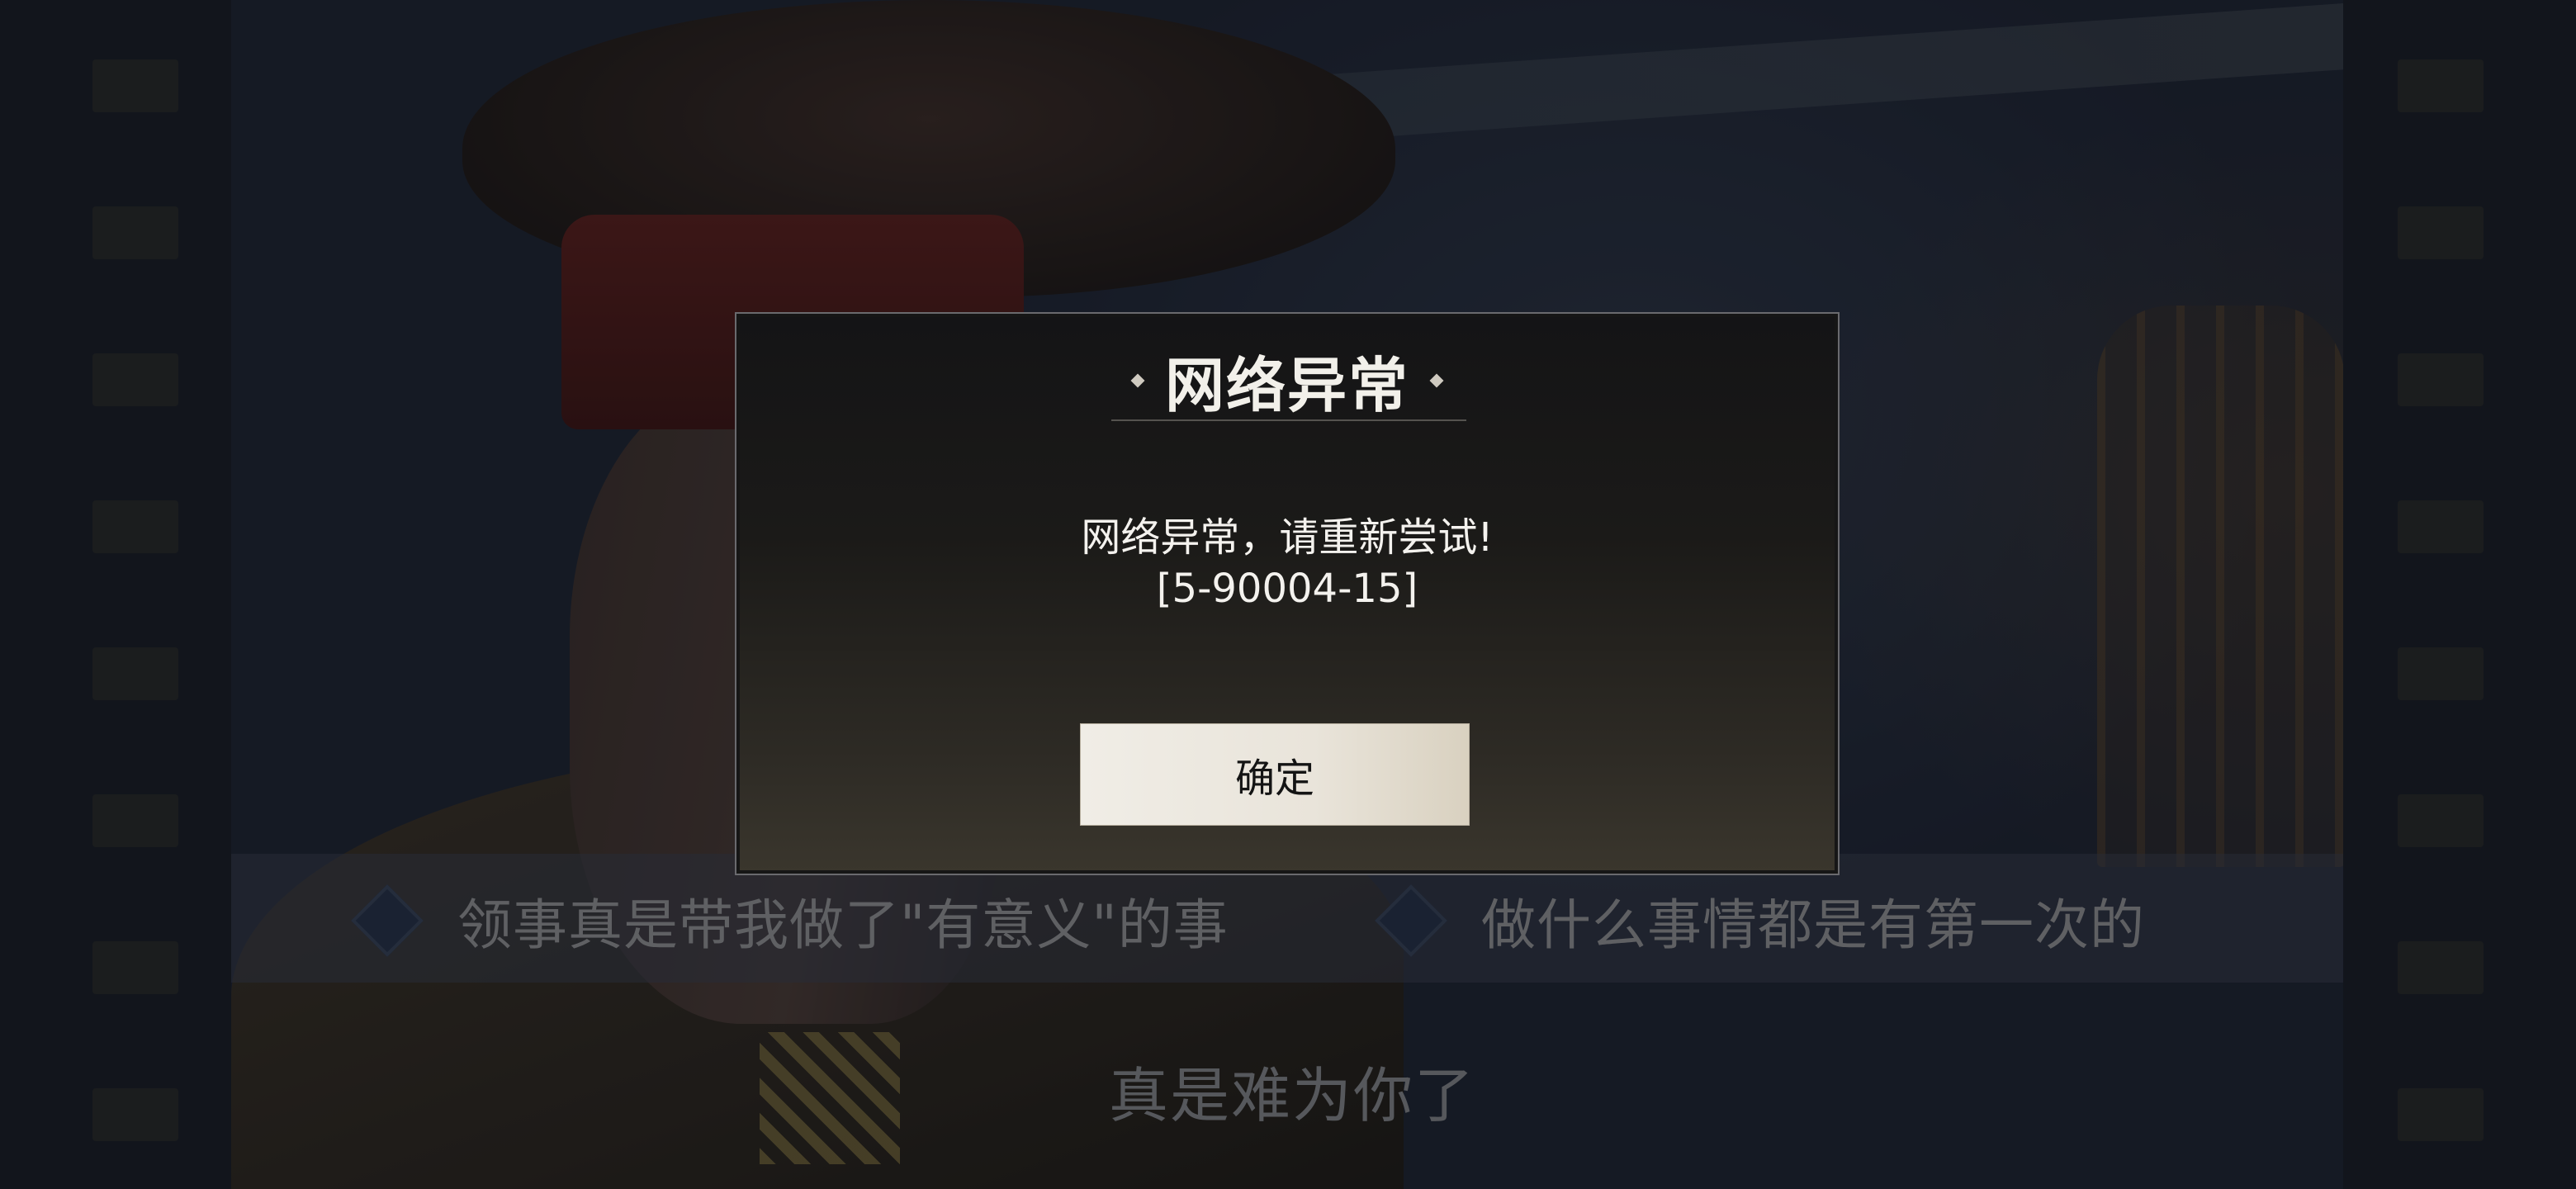 The image size is (2576, 1189). What do you see at coordinates (1286, 385) in the screenshot?
I see `dialog-title: 网络异常` at bounding box center [1286, 385].